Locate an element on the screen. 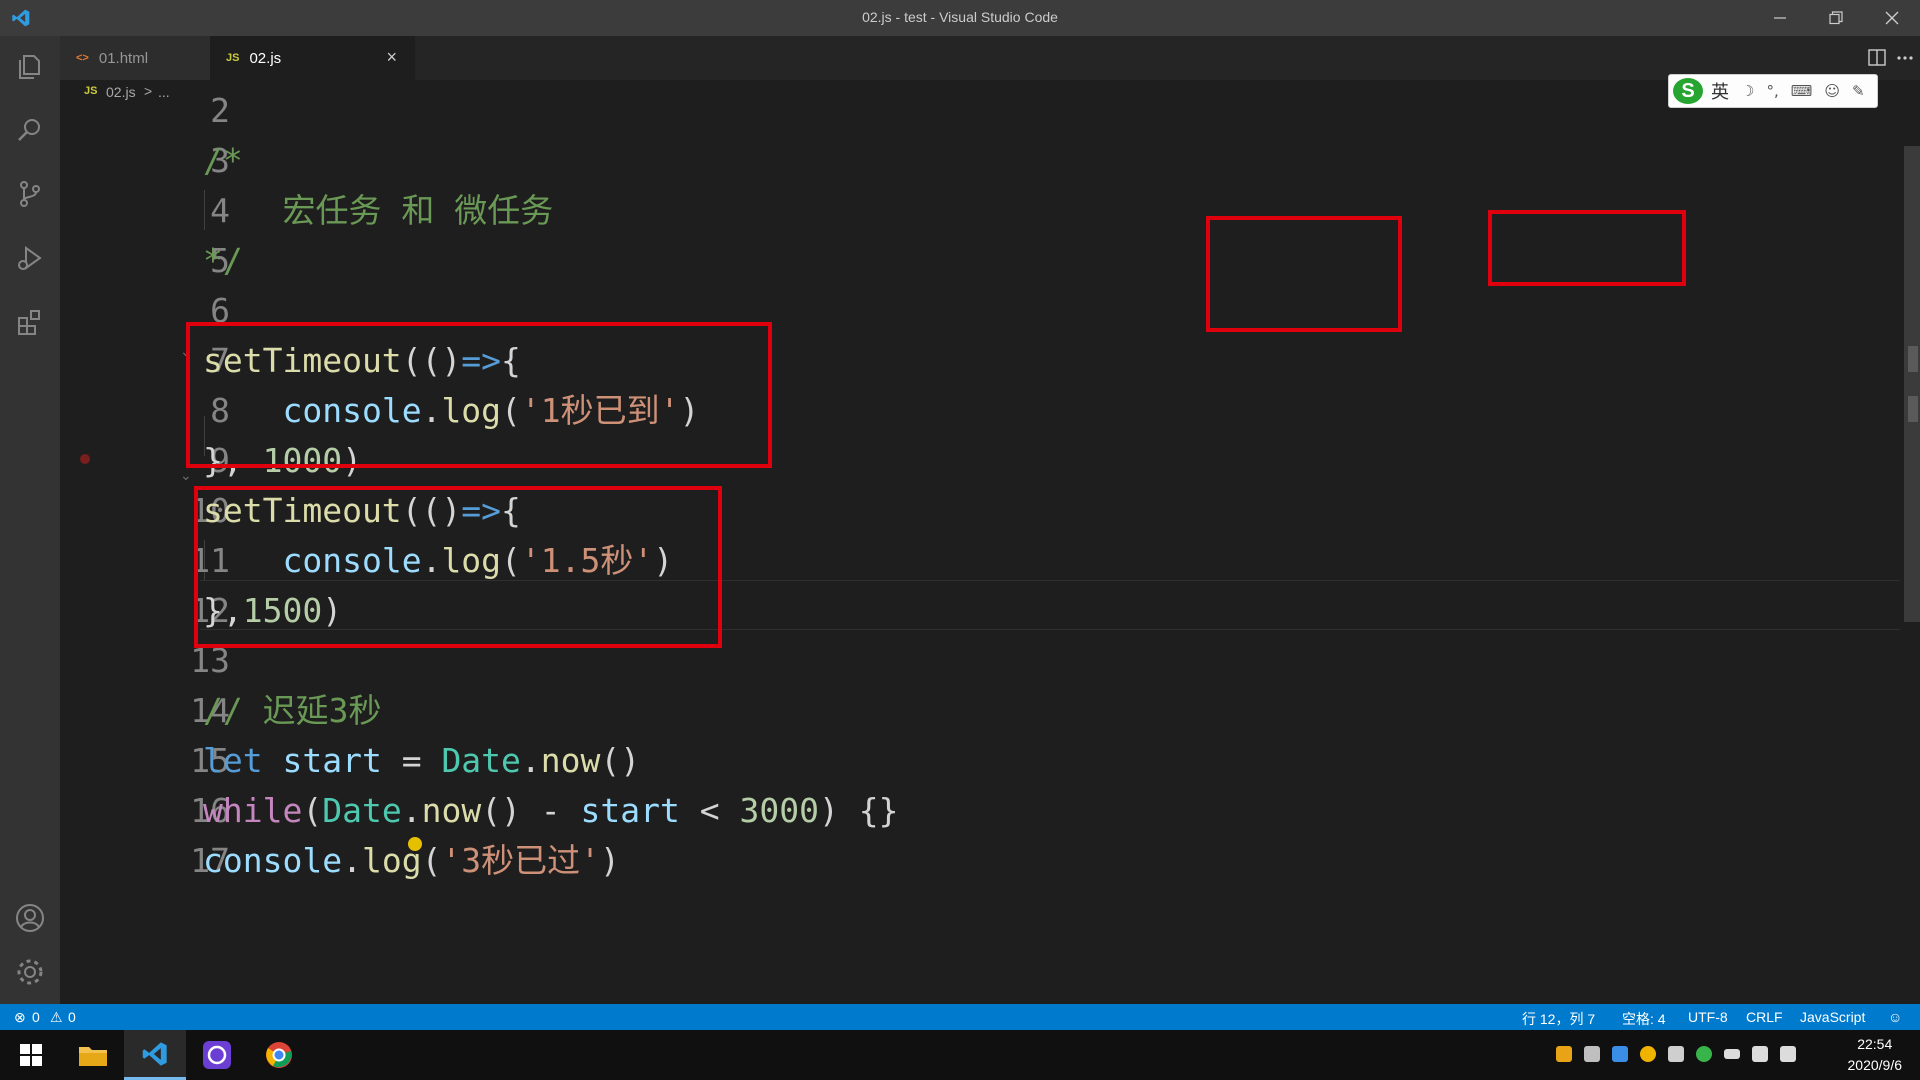 The image size is (1920, 1080). windows-taskbar: 22:54 2020/9/6 is located at coordinates (960, 1055).